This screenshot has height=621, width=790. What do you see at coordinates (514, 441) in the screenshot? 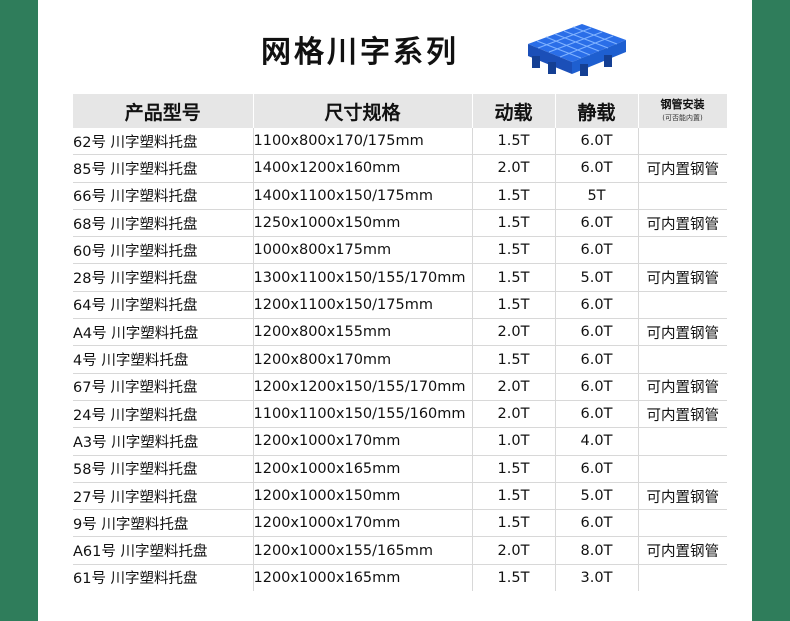
I see `cell-dynamic-load: 1.0T` at bounding box center [514, 441].